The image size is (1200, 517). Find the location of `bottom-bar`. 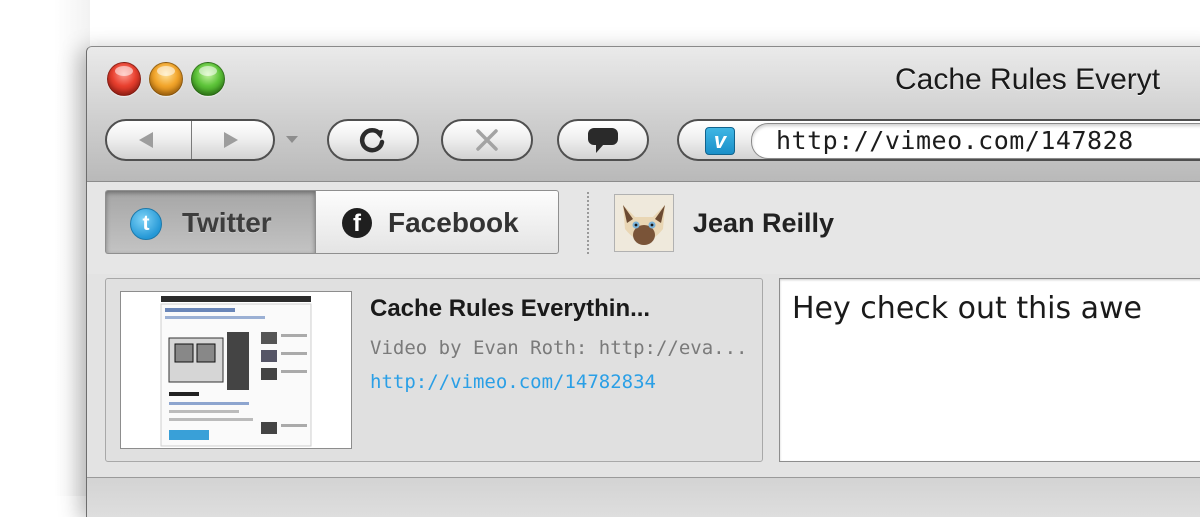

bottom-bar is located at coordinates (643, 497).